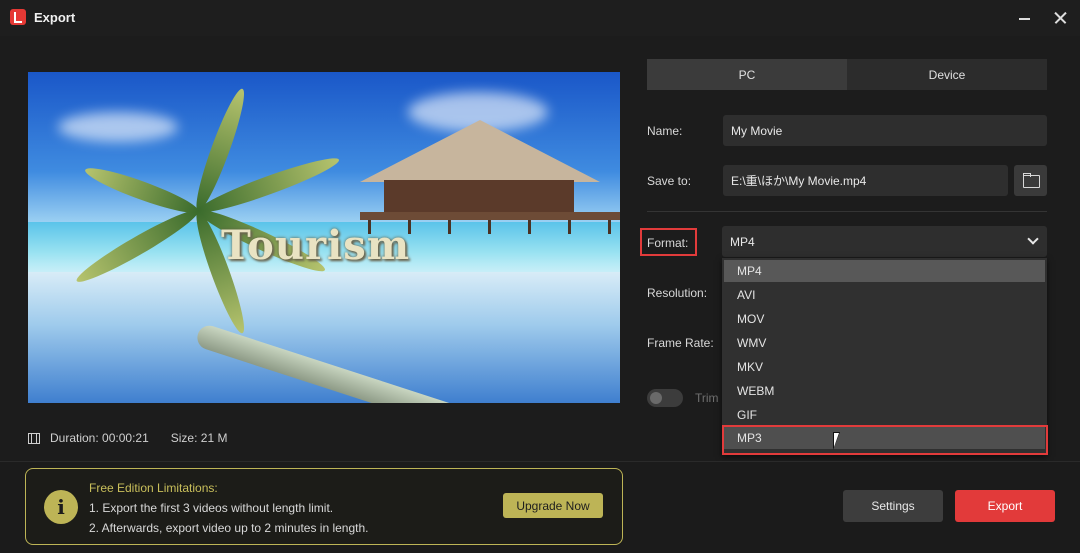 This screenshot has height=553, width=1080. What do you see at coordinates (884, 415) in the screenshot?
I see `format-option-gif: GIF` at bounding box center [884, 415].